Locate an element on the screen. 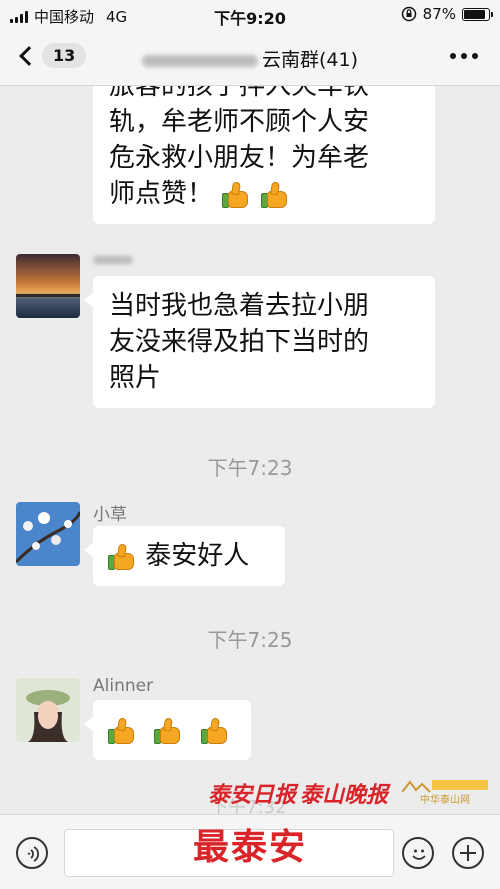 The height and width of the screenshot is (889, 500). battery-icon is located at coordinates (477, 14).